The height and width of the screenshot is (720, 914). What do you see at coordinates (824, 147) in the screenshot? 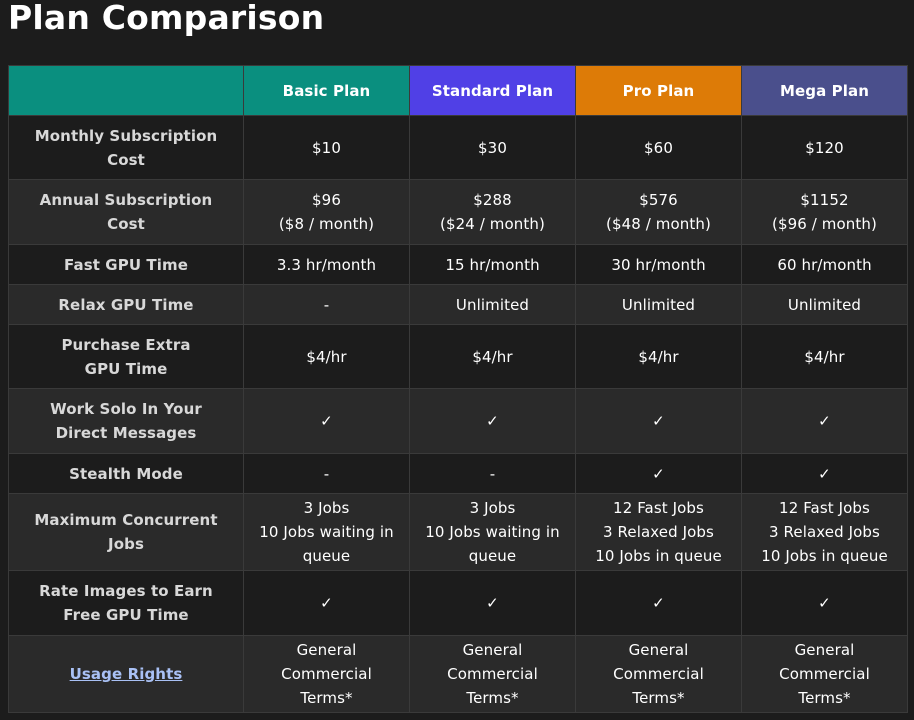
I see `cell-value: $120` at bounding box center [824, 147].